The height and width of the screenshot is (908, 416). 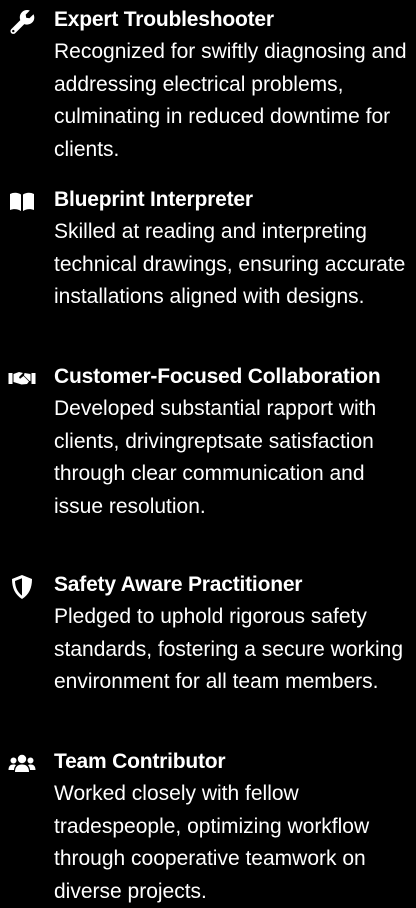 I want to click on item-title: Safety Aware Practitioner, so click(x=178, y=584).